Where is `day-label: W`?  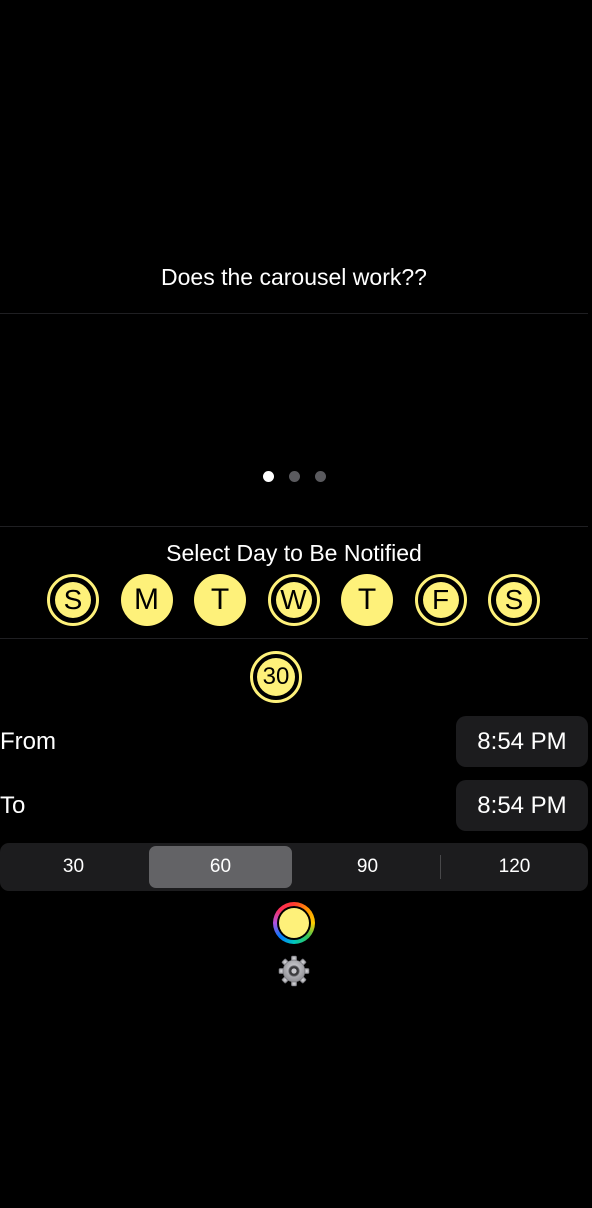
day-label: W is located at coordinates (293, 600).